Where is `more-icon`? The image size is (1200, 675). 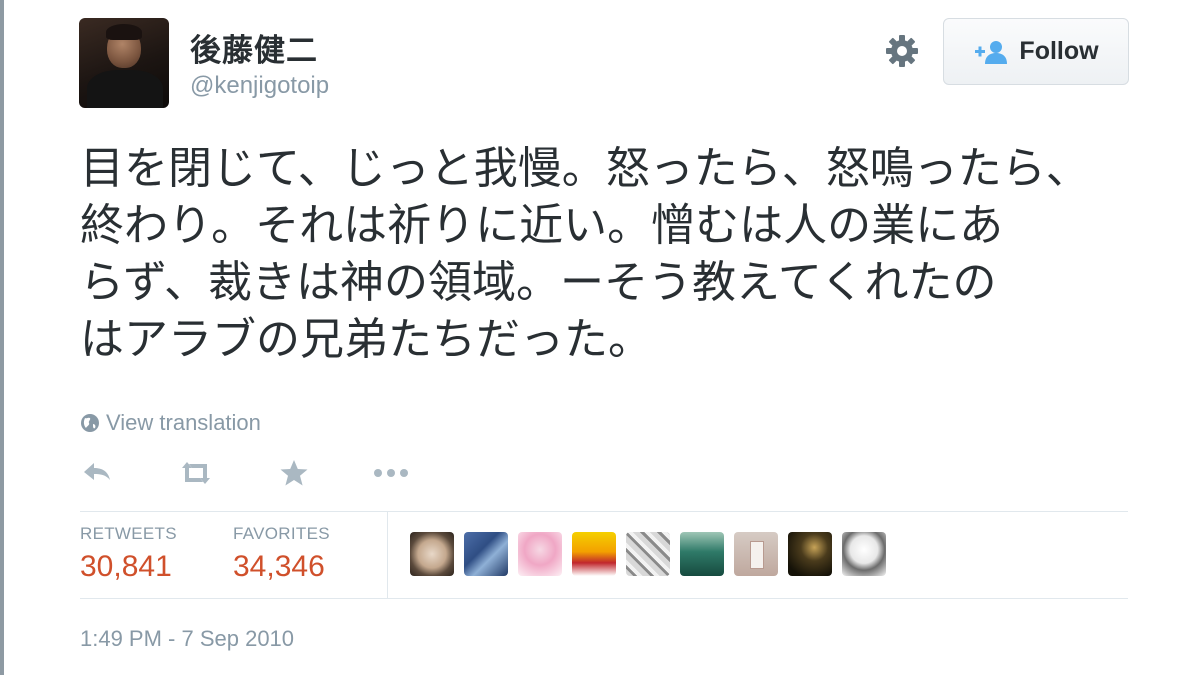
more-icon is located at coordinates (391, 473).